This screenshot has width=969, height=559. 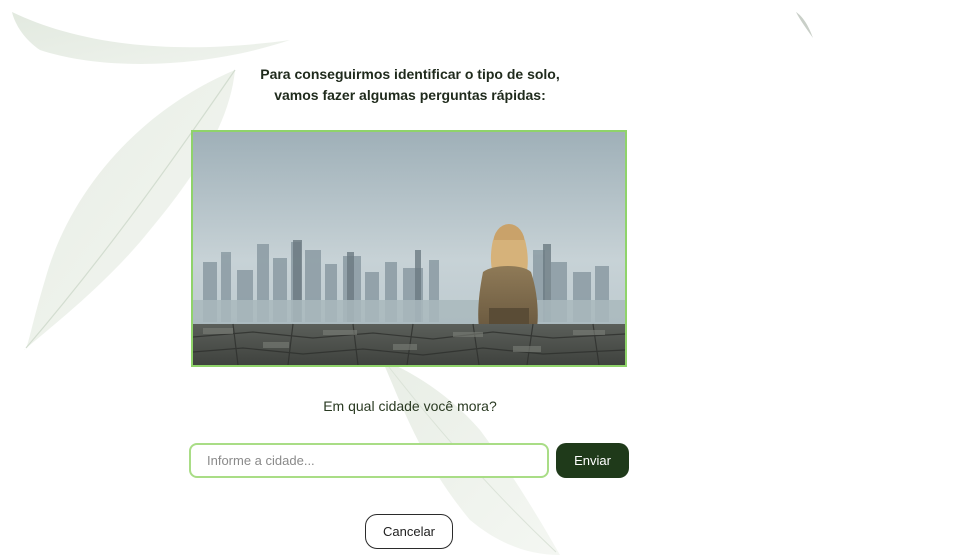 What do you see at coordinates (409, 531) in the screenshot?
I see `cancel-button: Cancelar` at bounding box center [409, 531].